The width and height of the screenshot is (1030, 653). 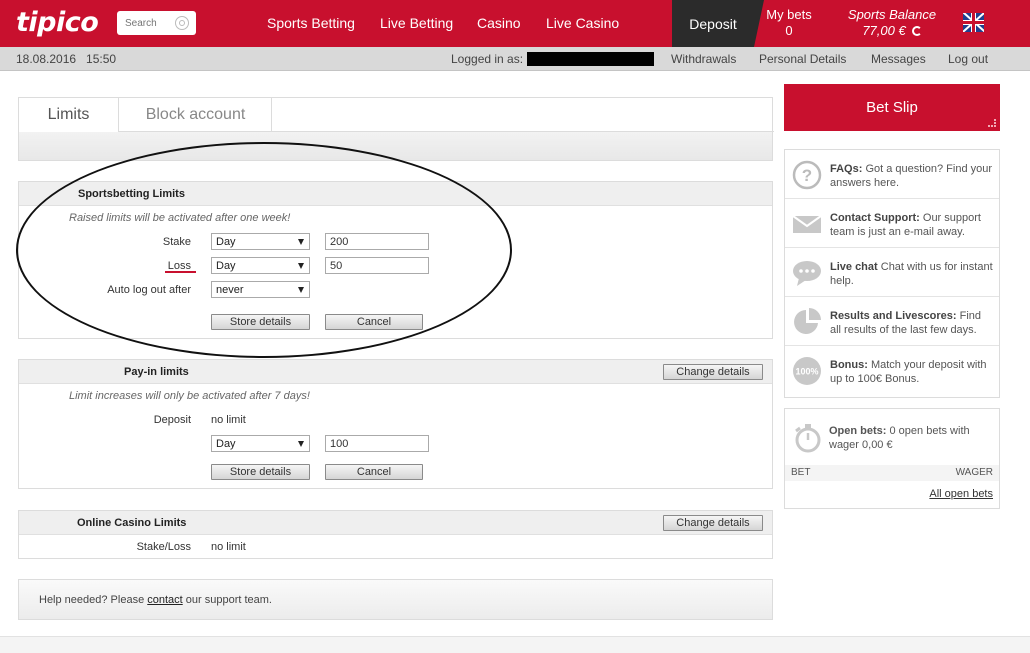 What do you see at coordinates (180, 272) in the screenshot?
I see `loss-underline-annotation` at bounding box center [180, 272].